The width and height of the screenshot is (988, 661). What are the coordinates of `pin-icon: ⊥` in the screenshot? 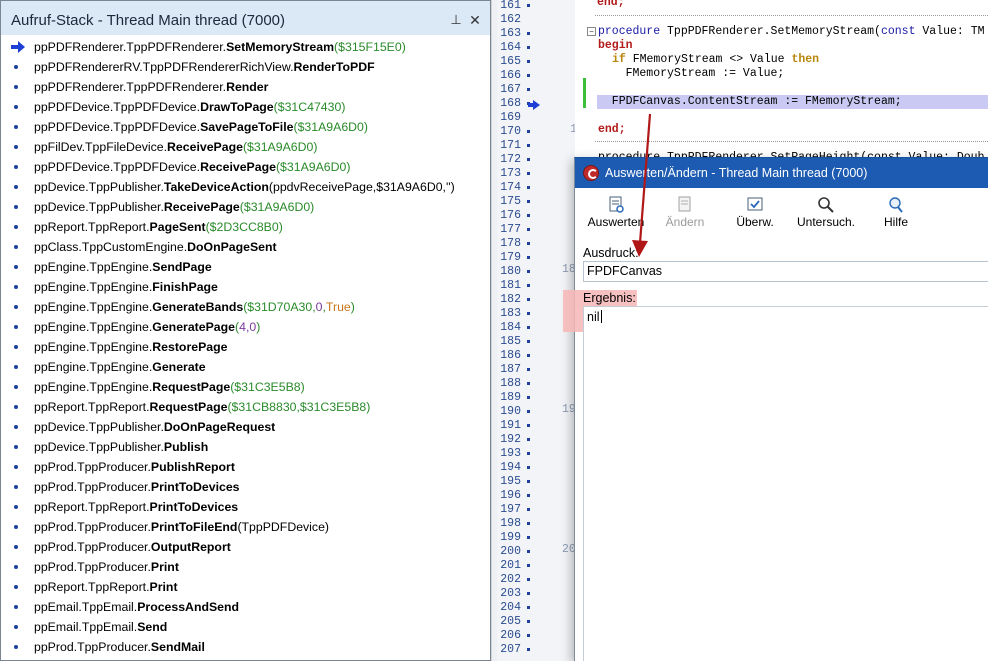 It's located at (456, 20).